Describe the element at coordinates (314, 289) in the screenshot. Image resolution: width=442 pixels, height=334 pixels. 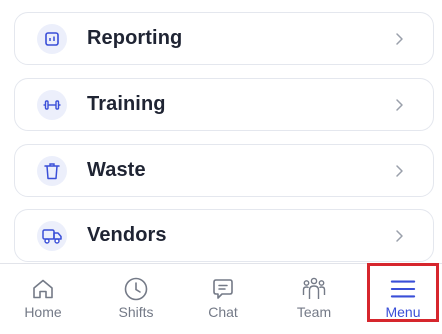
I see `team-icon` at that location.